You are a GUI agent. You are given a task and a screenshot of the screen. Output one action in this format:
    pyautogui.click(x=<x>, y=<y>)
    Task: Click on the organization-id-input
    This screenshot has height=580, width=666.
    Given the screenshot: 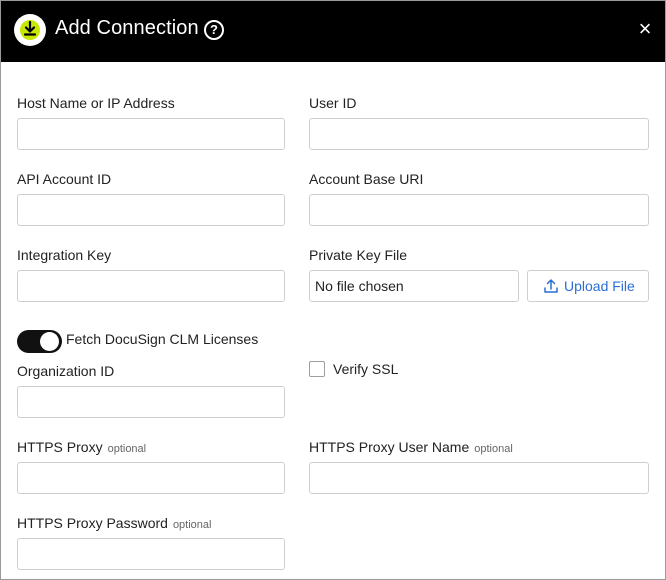 What is the action you would take?
    pyautogui.click(x=151, y=402)
    